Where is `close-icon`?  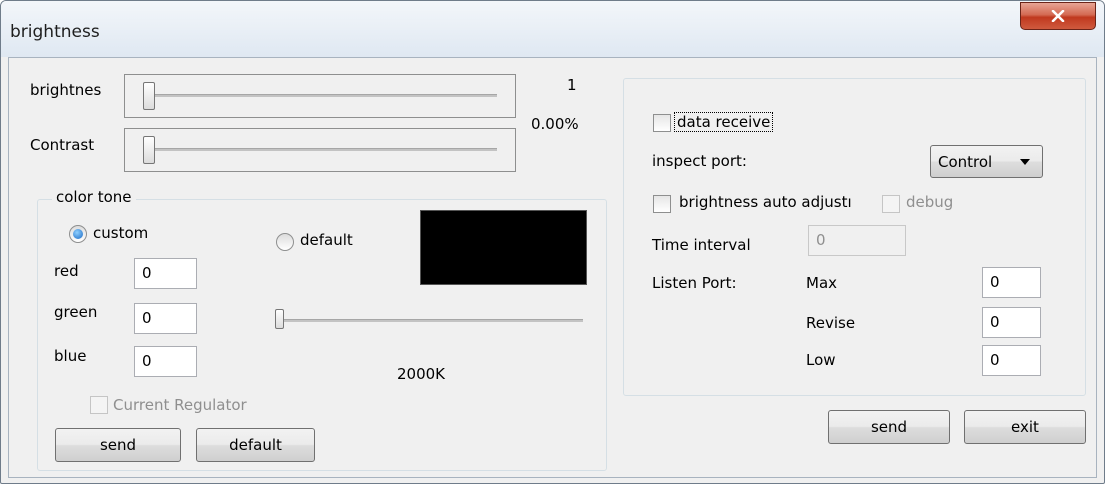
close-icon is located at coordinates (1058, 16).